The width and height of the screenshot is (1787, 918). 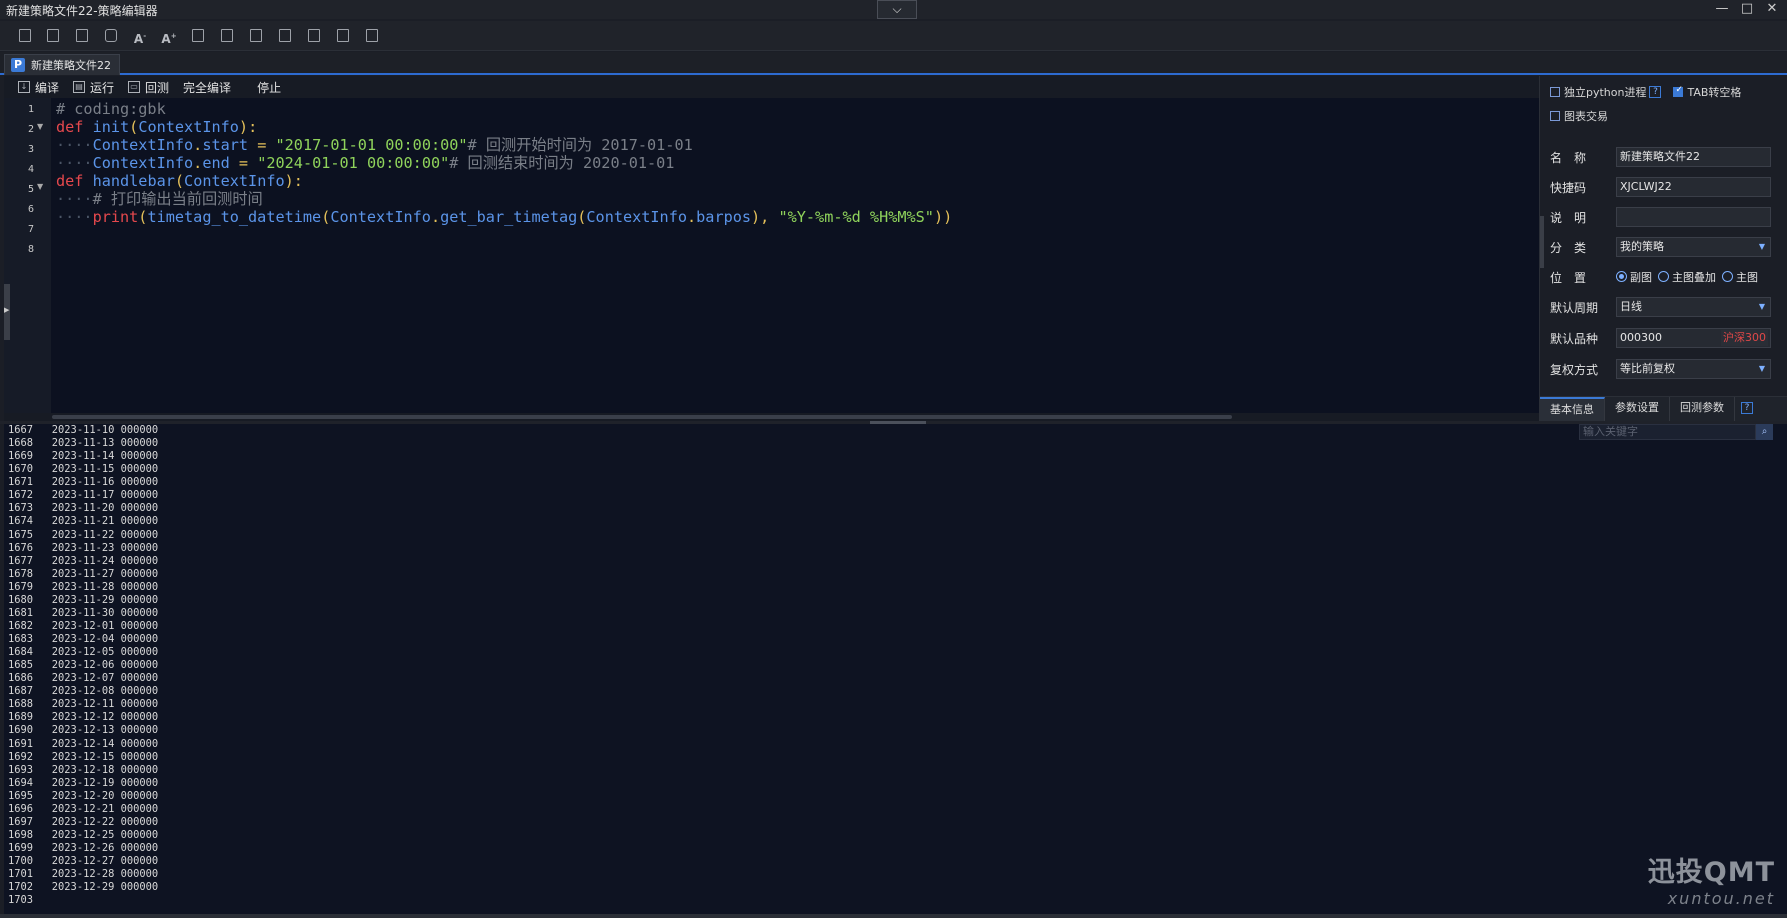 I want to click on name-row: 名 称 新建策略文件22, so click(x=1668, y=157).